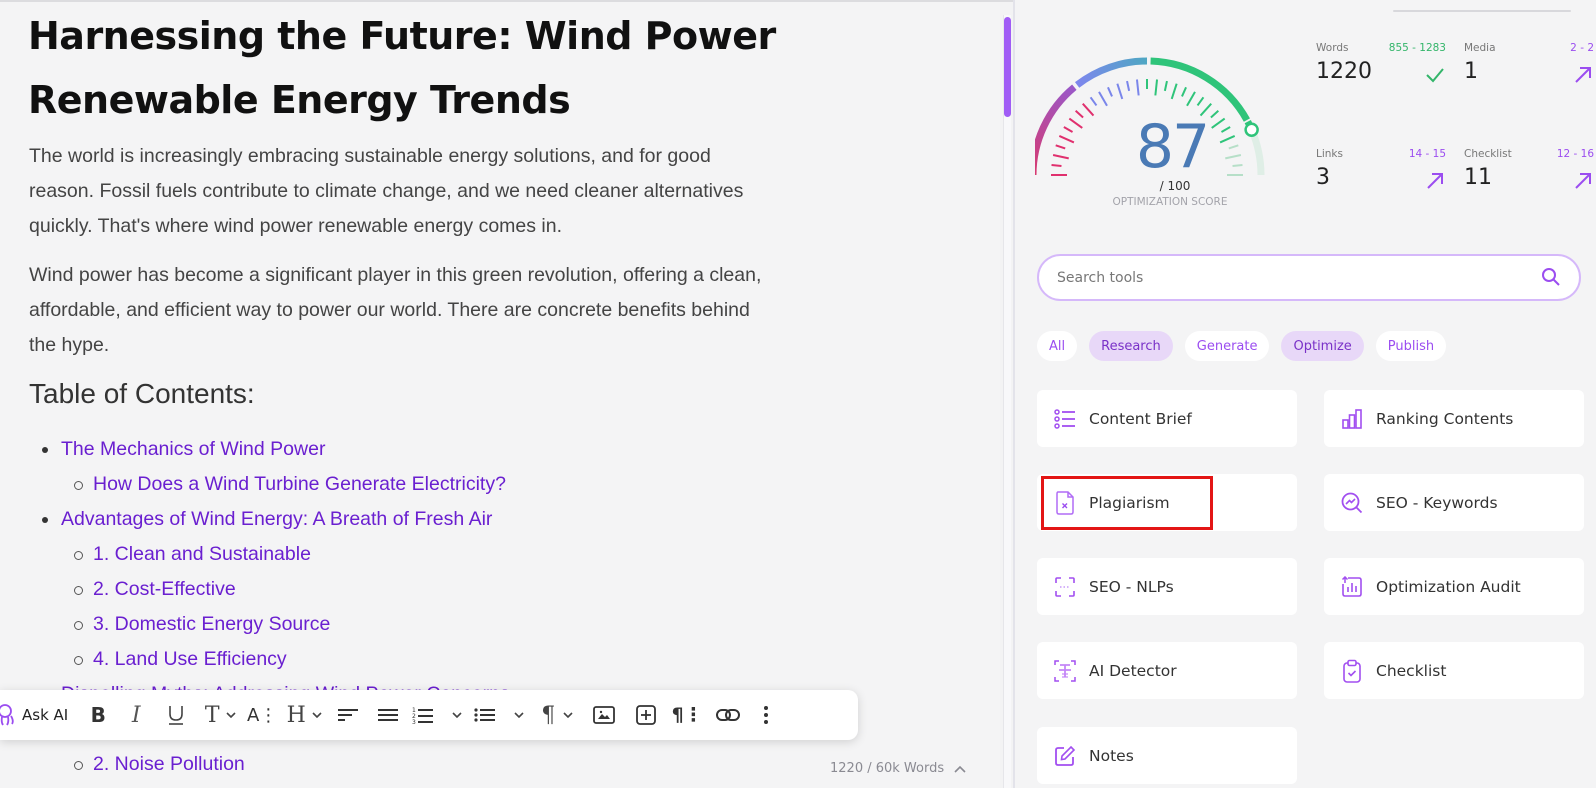 This screenshot has width=1596, height=788. I want to click on tool-seo-keywords: SEO - Keywords, so click(1454, 502).